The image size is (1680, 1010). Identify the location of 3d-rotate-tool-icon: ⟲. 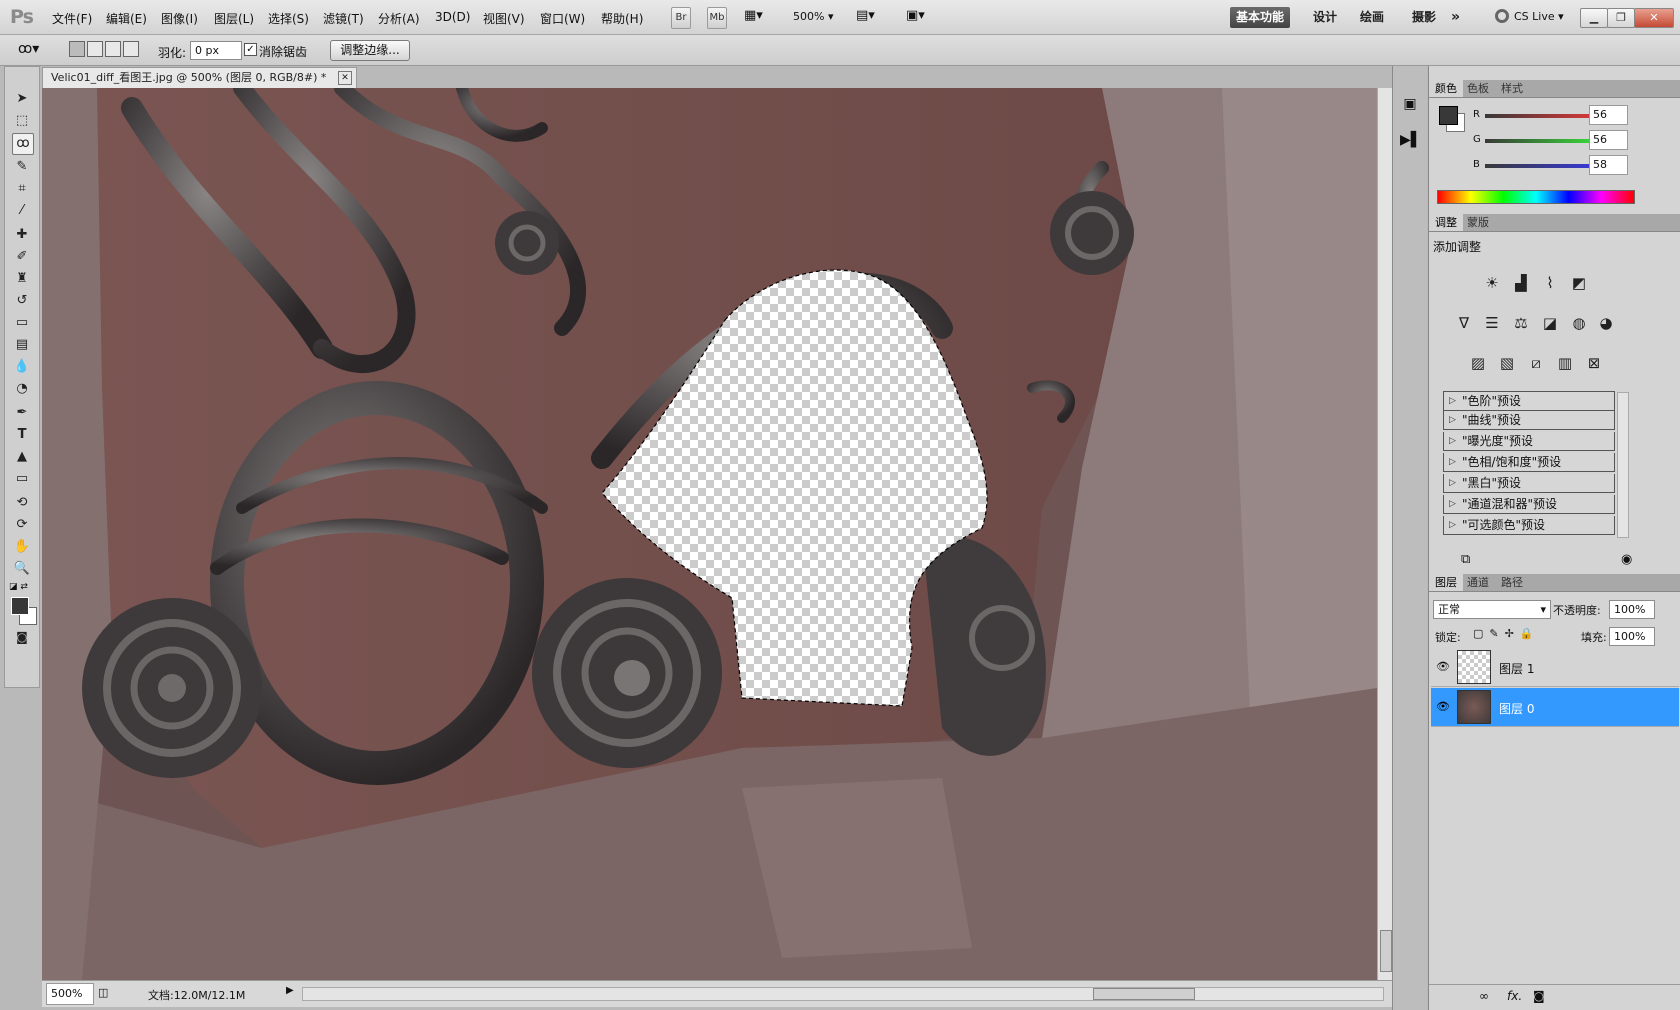
(22, 503).